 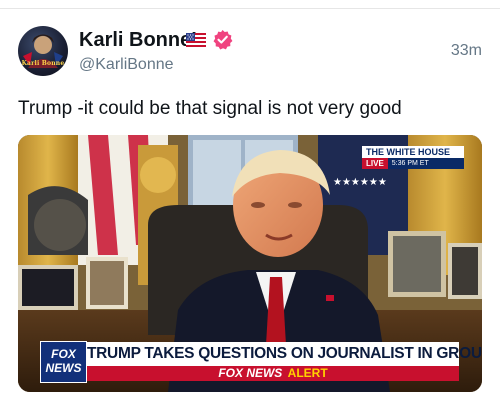 What do you see at coordinates (375, 163) in the screenshot?
I see `live-badge: LIVE` at bounding box center [375, 163].